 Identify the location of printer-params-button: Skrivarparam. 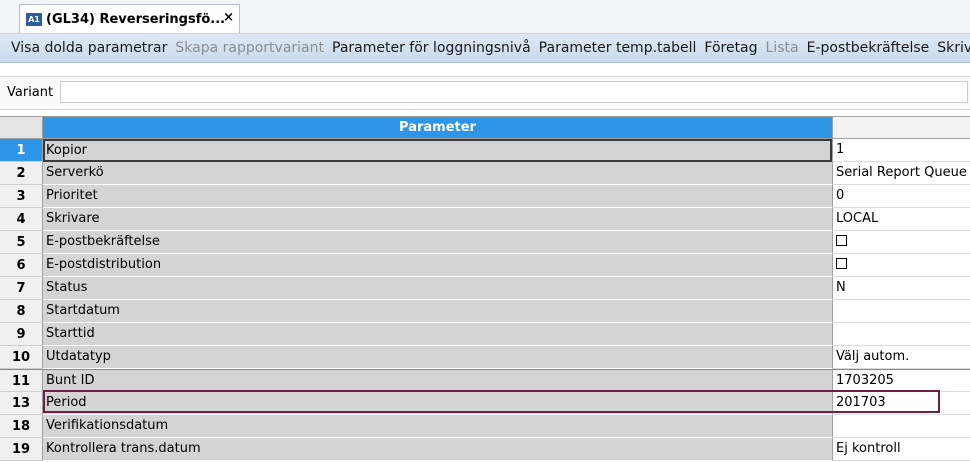
(951, 48).